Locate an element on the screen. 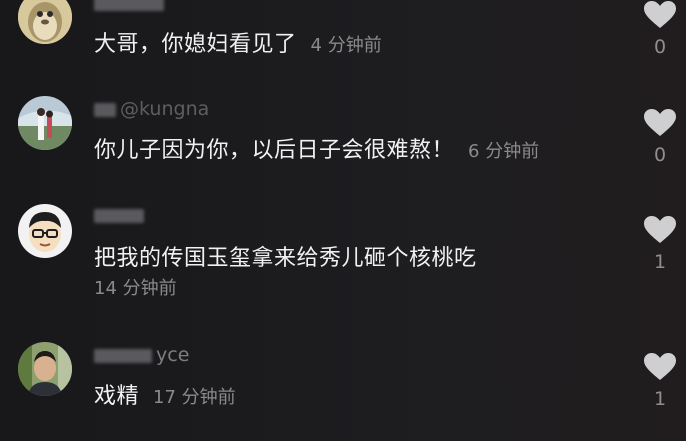  comment-body: 大哥，你媳妇看见了 is located at coordinates (195, 44).